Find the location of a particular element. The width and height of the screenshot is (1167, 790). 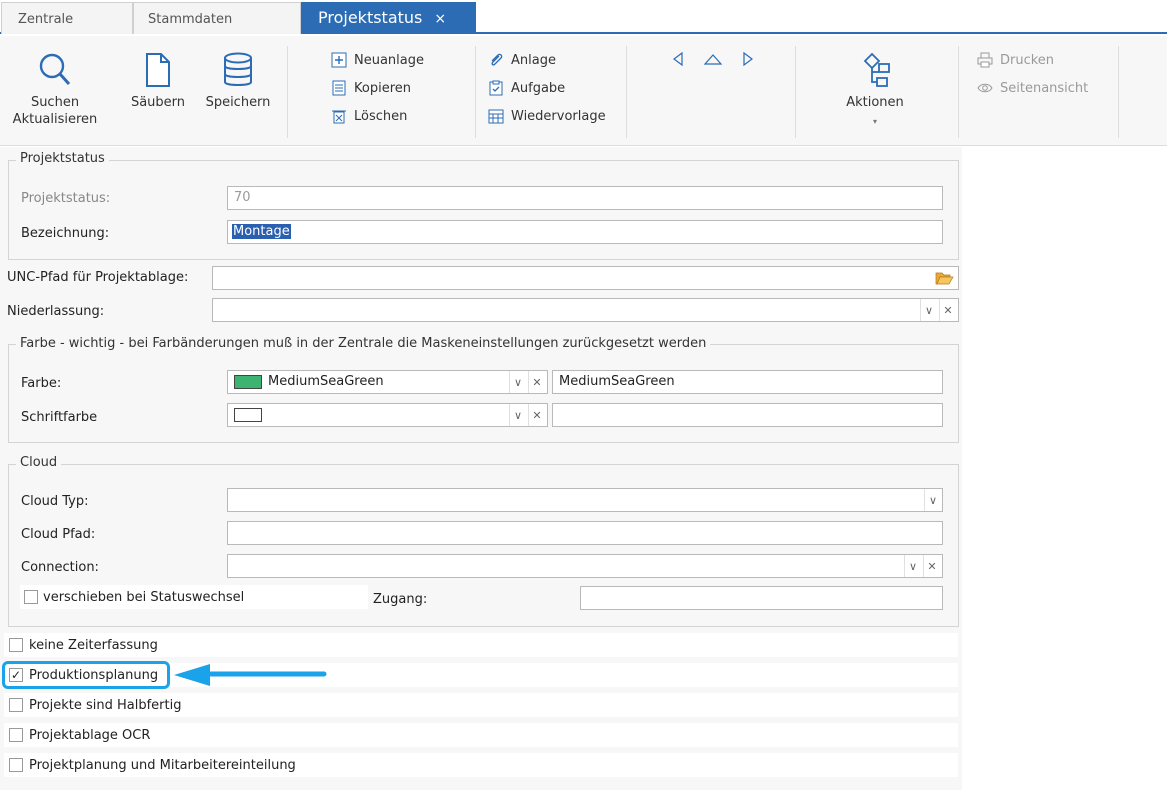

tab-projektstatus: Projektstatus × is located at coordinates (388, 18).